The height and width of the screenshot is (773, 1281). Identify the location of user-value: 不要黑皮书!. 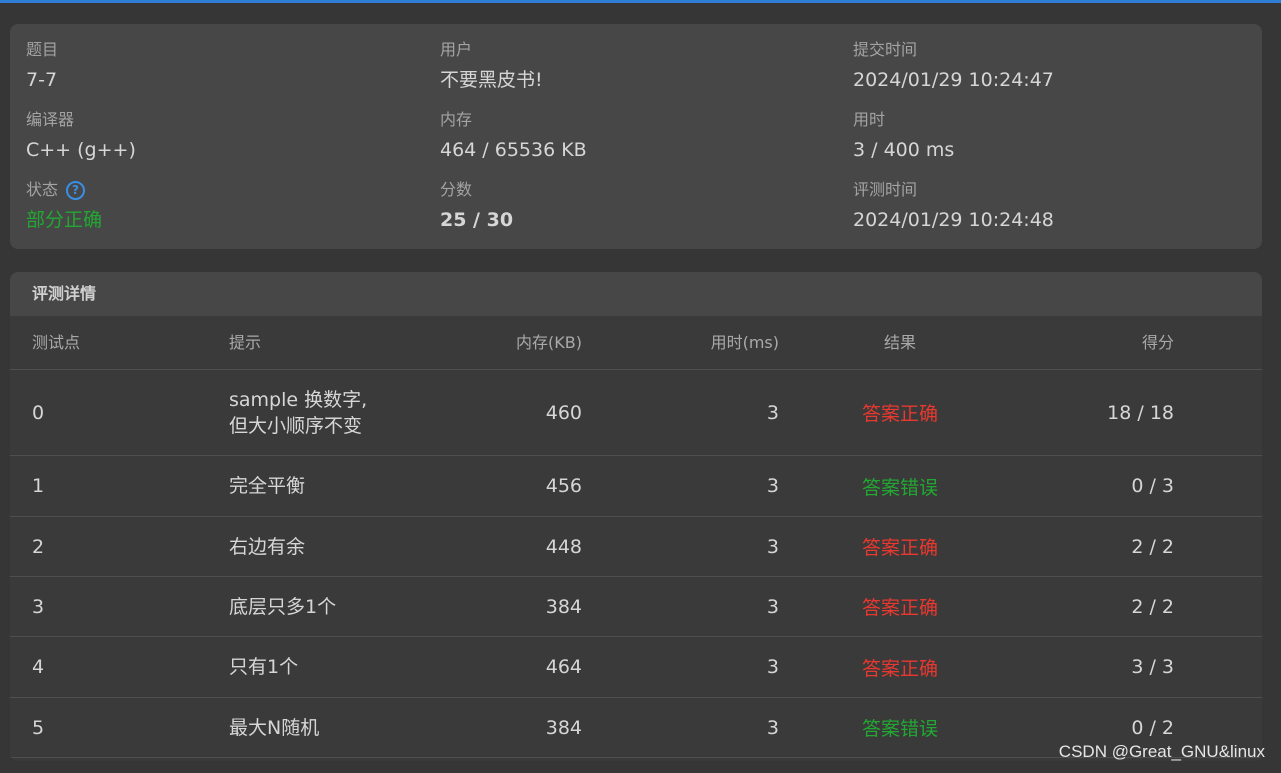
(491, 80).